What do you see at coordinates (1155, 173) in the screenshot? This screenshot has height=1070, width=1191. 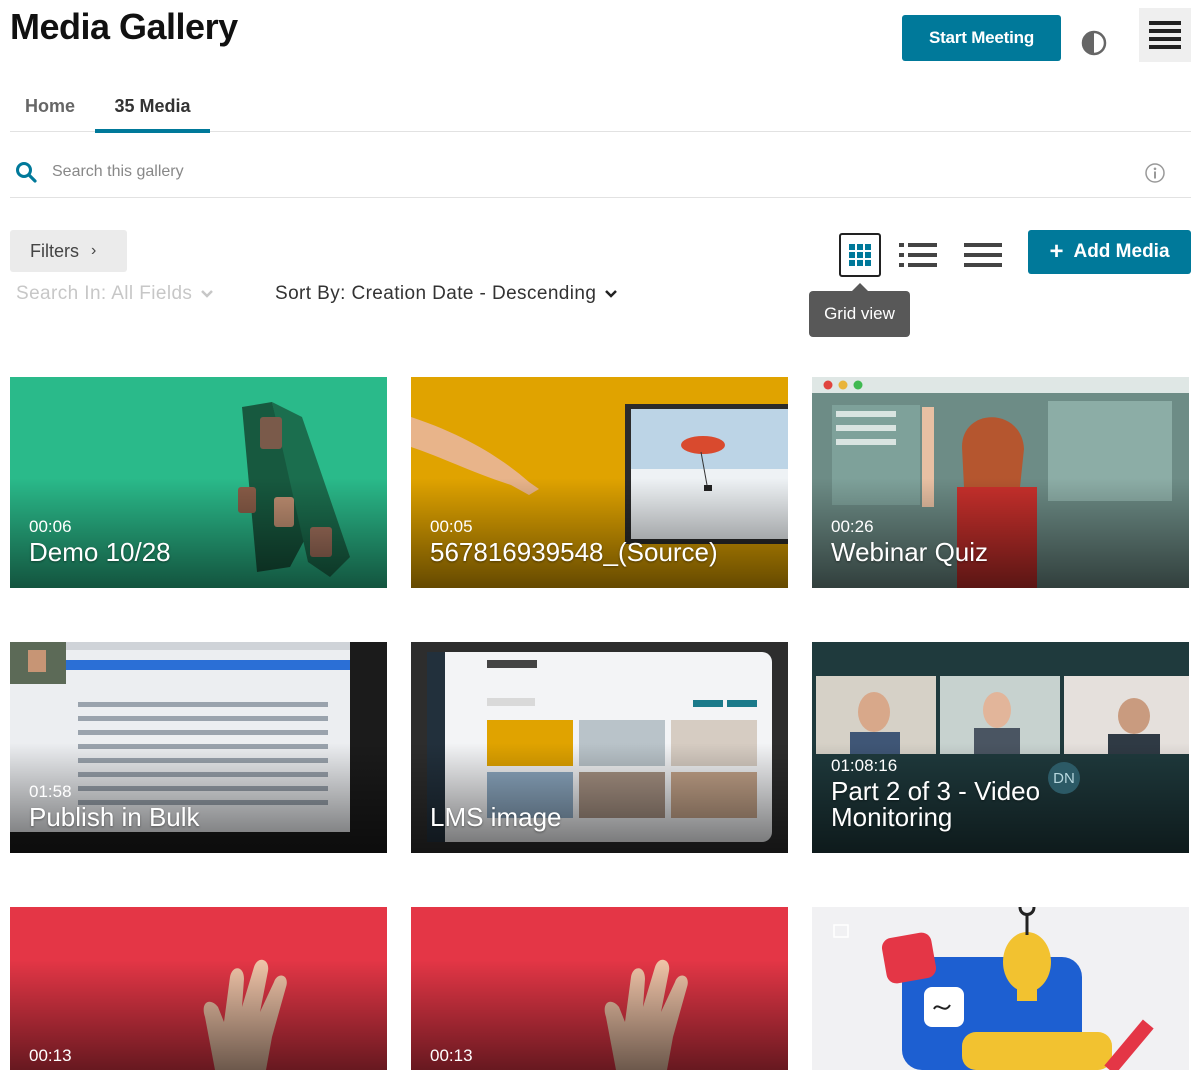 I see `info-icon` at bounding box center [1155, 173].